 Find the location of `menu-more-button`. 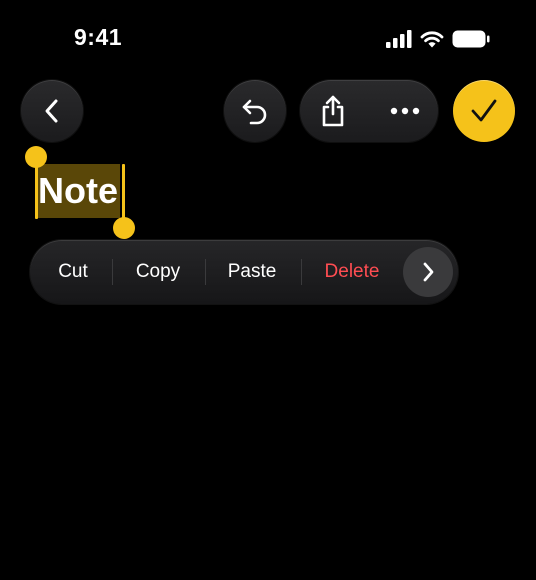

menu-more-button is located at coordinates (428, 272).